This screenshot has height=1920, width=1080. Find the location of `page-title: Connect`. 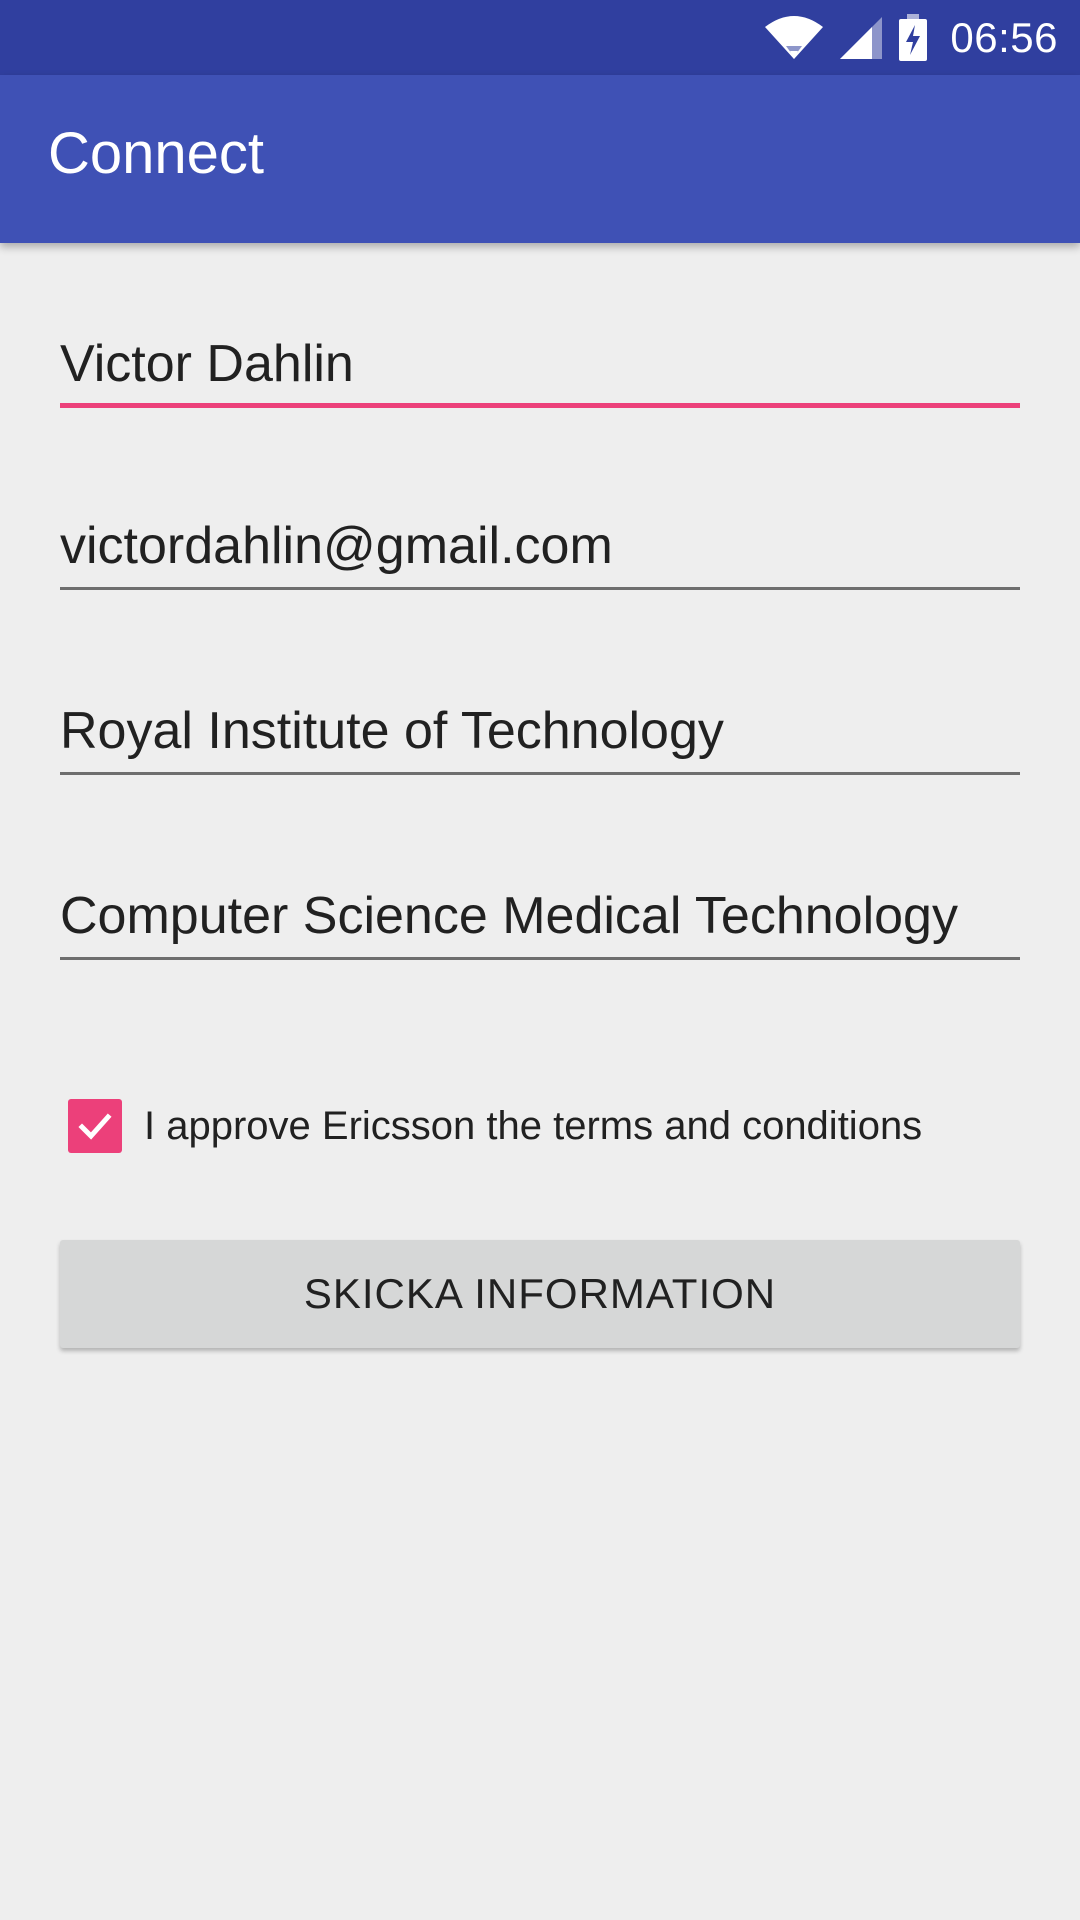

page-title: Connect is located at coordinates (156, 153).